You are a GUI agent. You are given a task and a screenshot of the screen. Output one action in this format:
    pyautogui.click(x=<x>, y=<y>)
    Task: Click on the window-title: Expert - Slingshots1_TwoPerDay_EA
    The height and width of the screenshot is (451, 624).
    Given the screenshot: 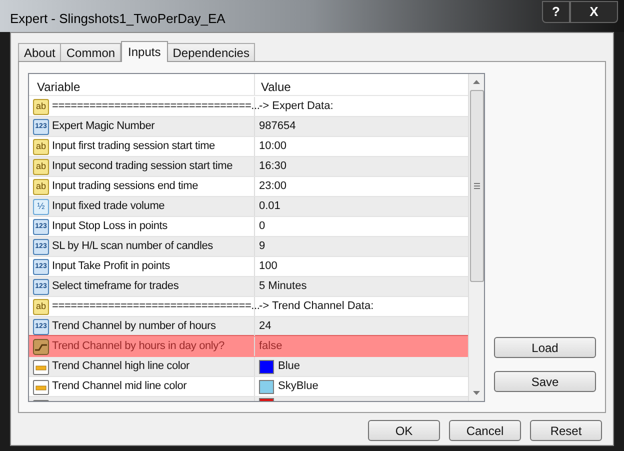 What is the action you would take?
    pyautogui.click(x=118, y=19)
    